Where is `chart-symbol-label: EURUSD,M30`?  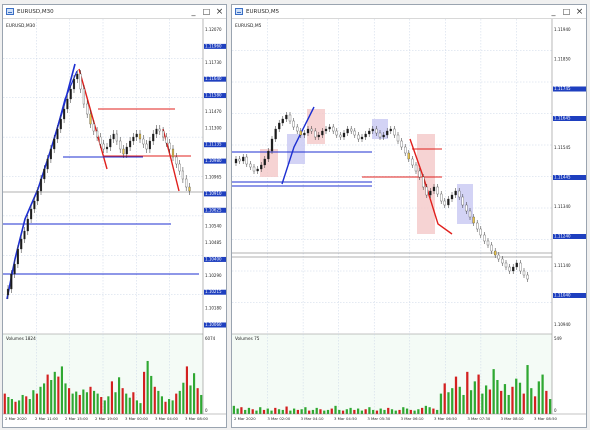 chart-symbol-label: EURUSD,M30 is located at coordinates (20, 26).